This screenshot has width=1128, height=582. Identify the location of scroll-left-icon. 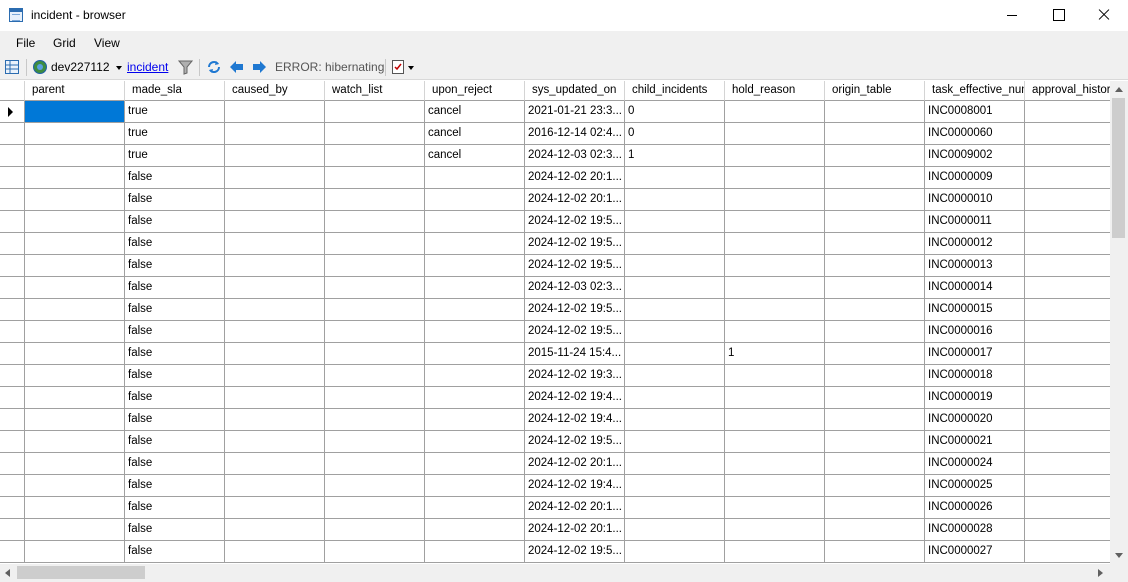
(7, 573).